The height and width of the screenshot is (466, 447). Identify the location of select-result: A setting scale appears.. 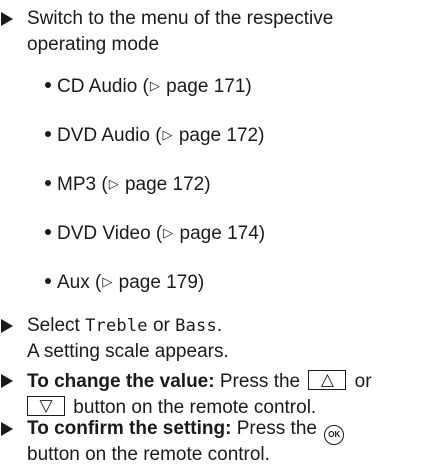
(128, 351).